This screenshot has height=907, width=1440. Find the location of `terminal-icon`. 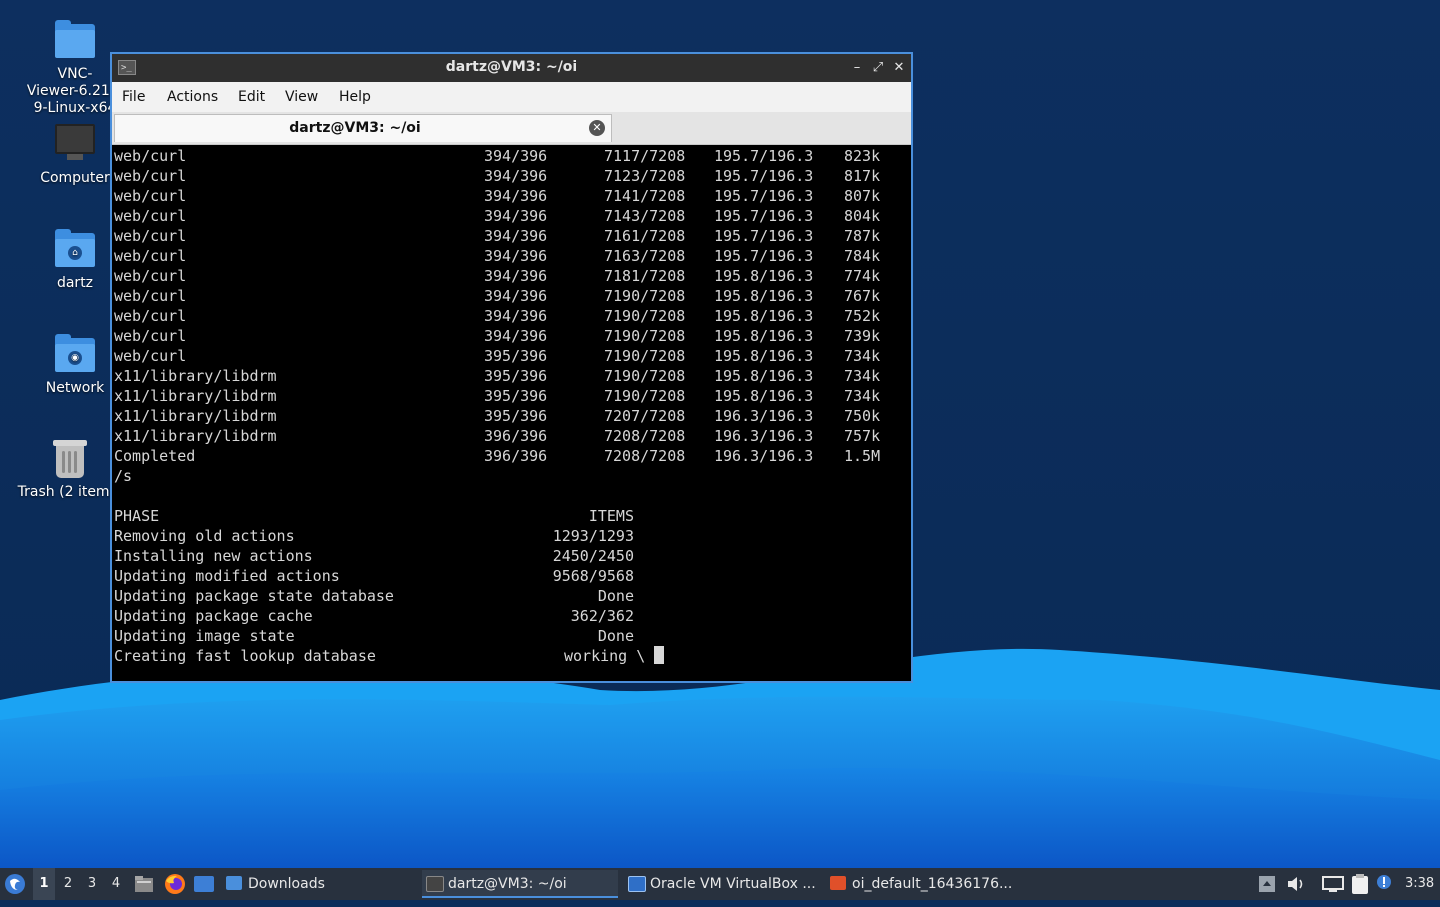

terminal-icon is located at coordinates (435, 884).